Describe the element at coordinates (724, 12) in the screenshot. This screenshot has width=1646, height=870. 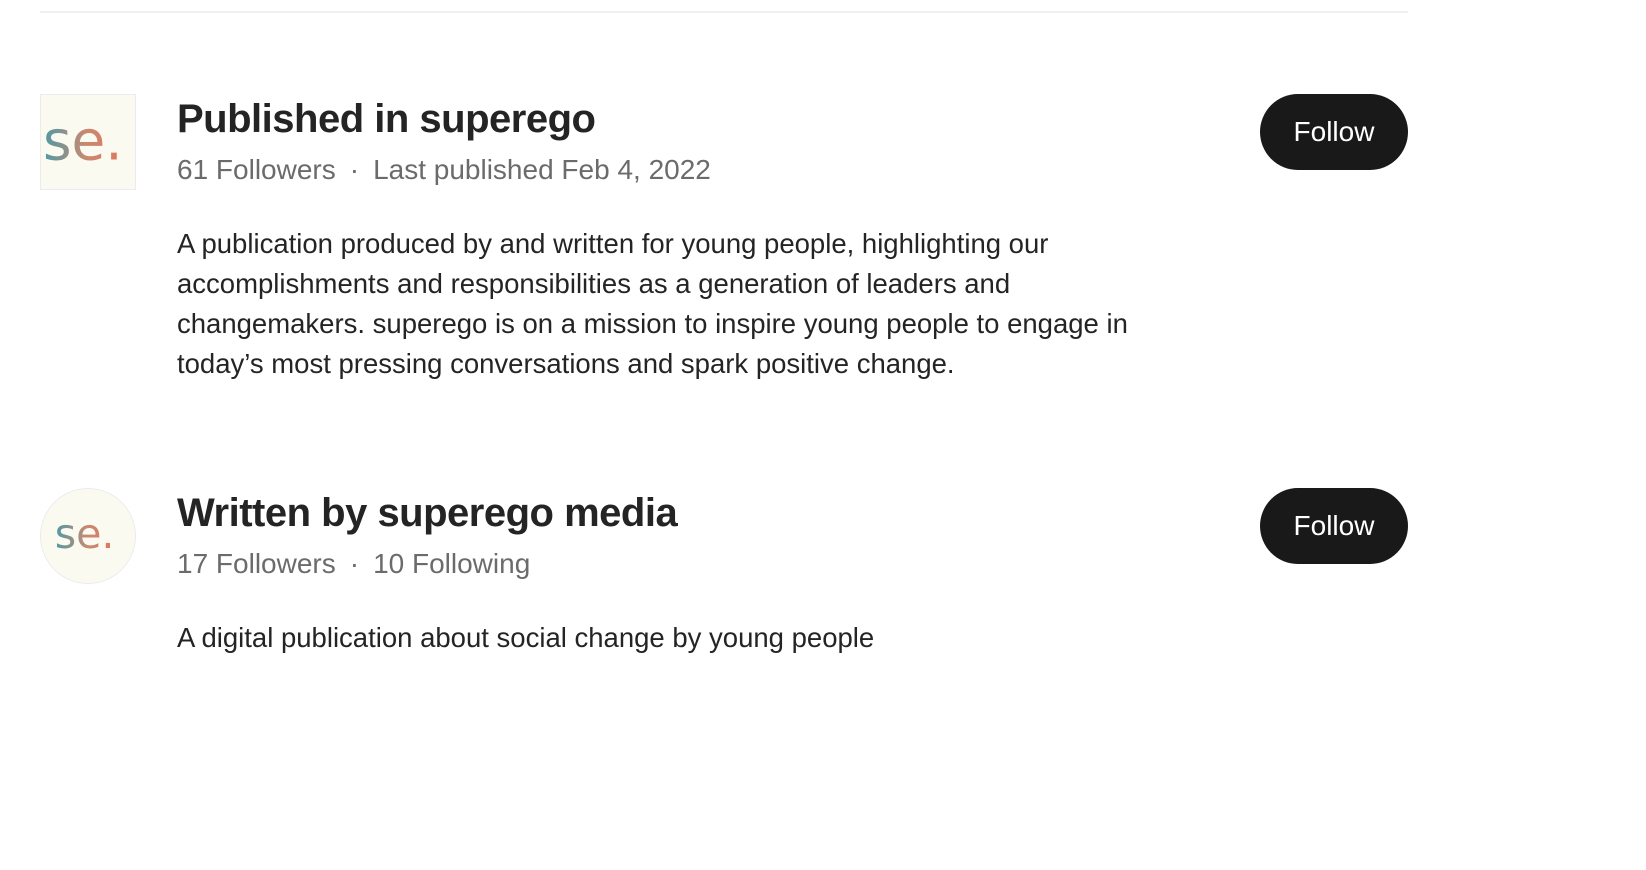
I see `top-divider` at that location.